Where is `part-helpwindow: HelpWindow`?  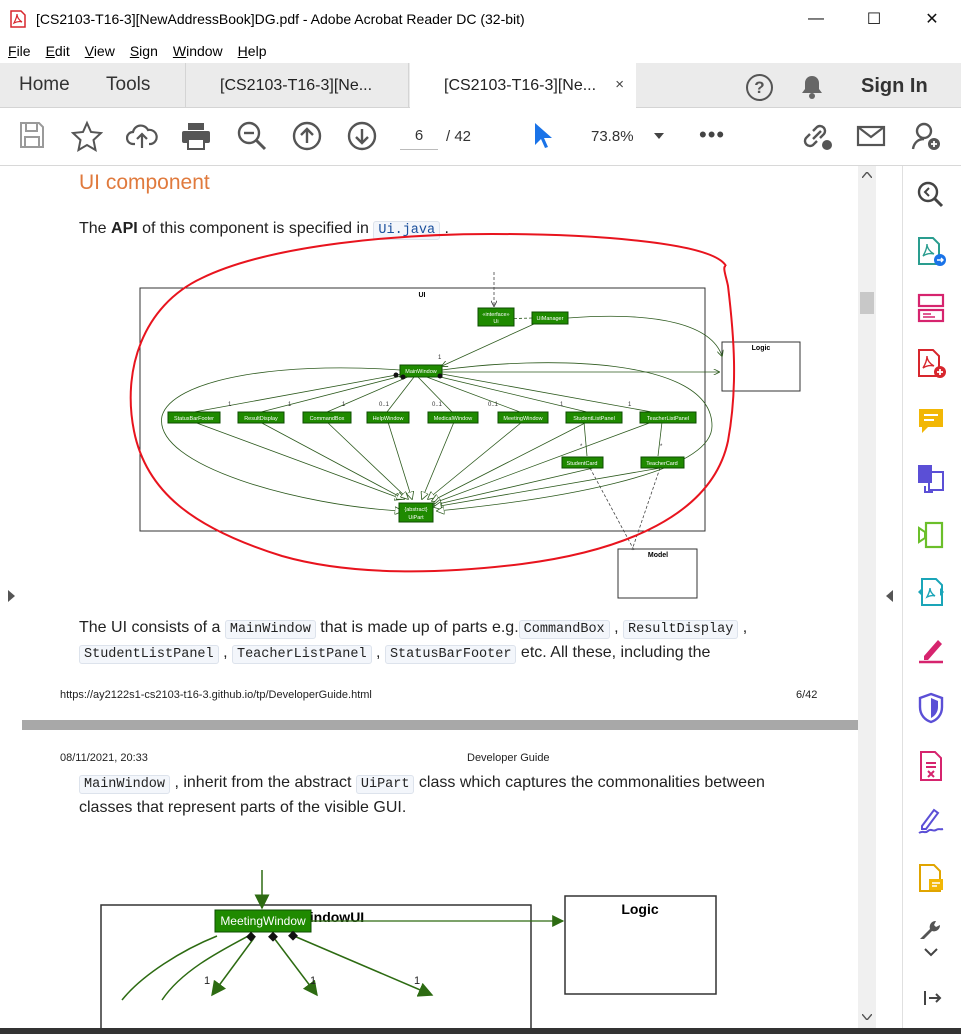
part-helpwindow: HelpWindow is located at coordinates (388, 419).